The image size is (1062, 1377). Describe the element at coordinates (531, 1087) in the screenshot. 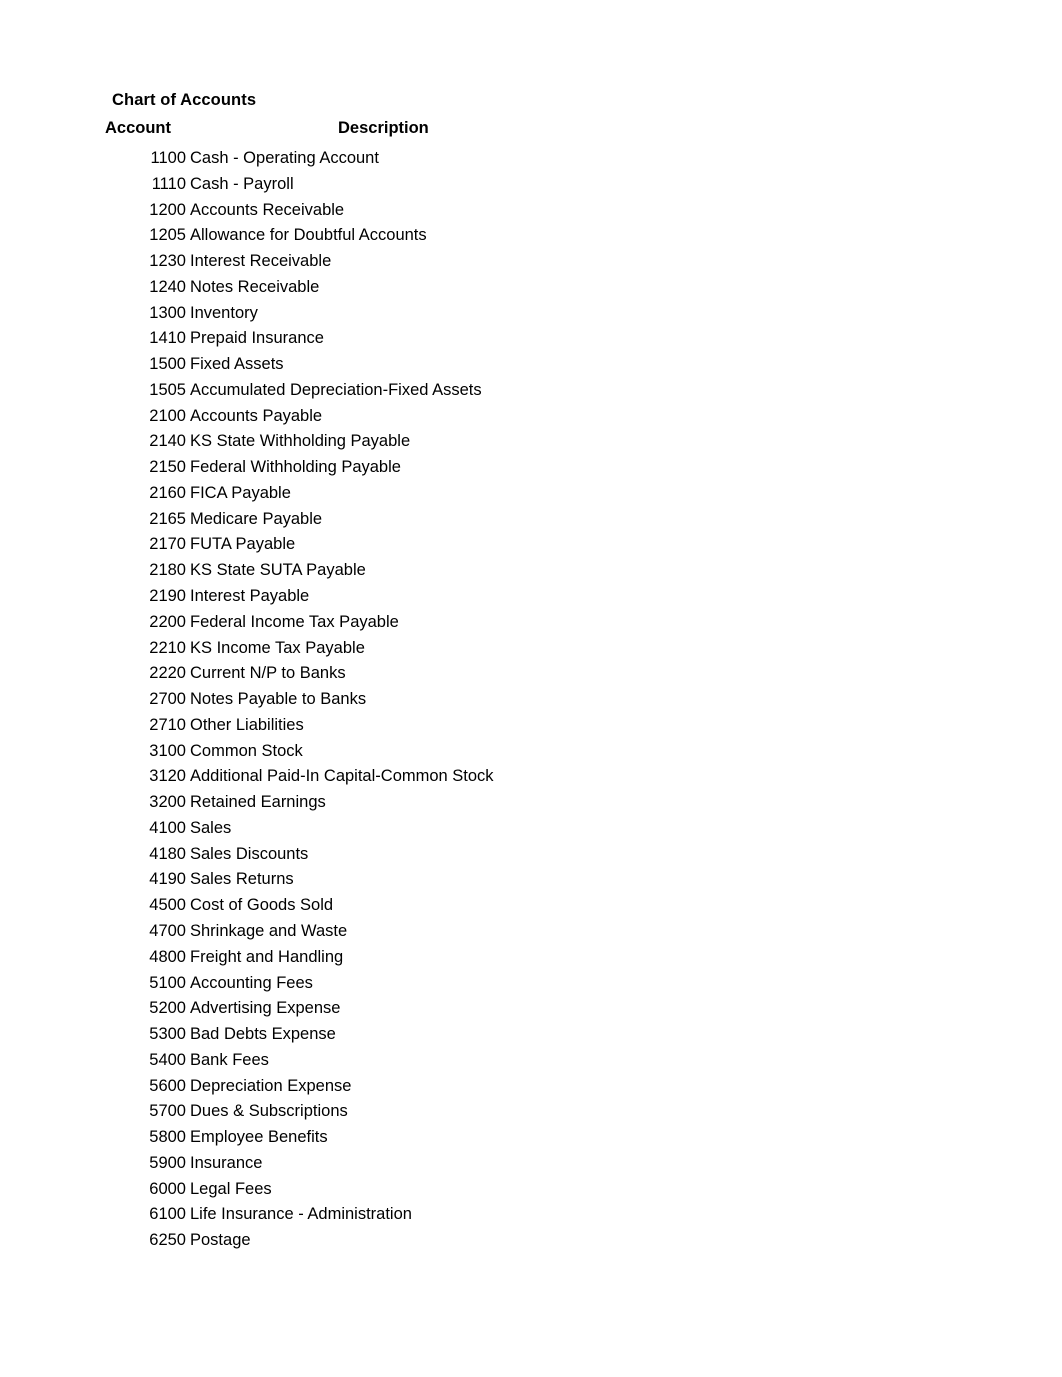

I see `table-row: 5600 Depreciation Expense` at that location.